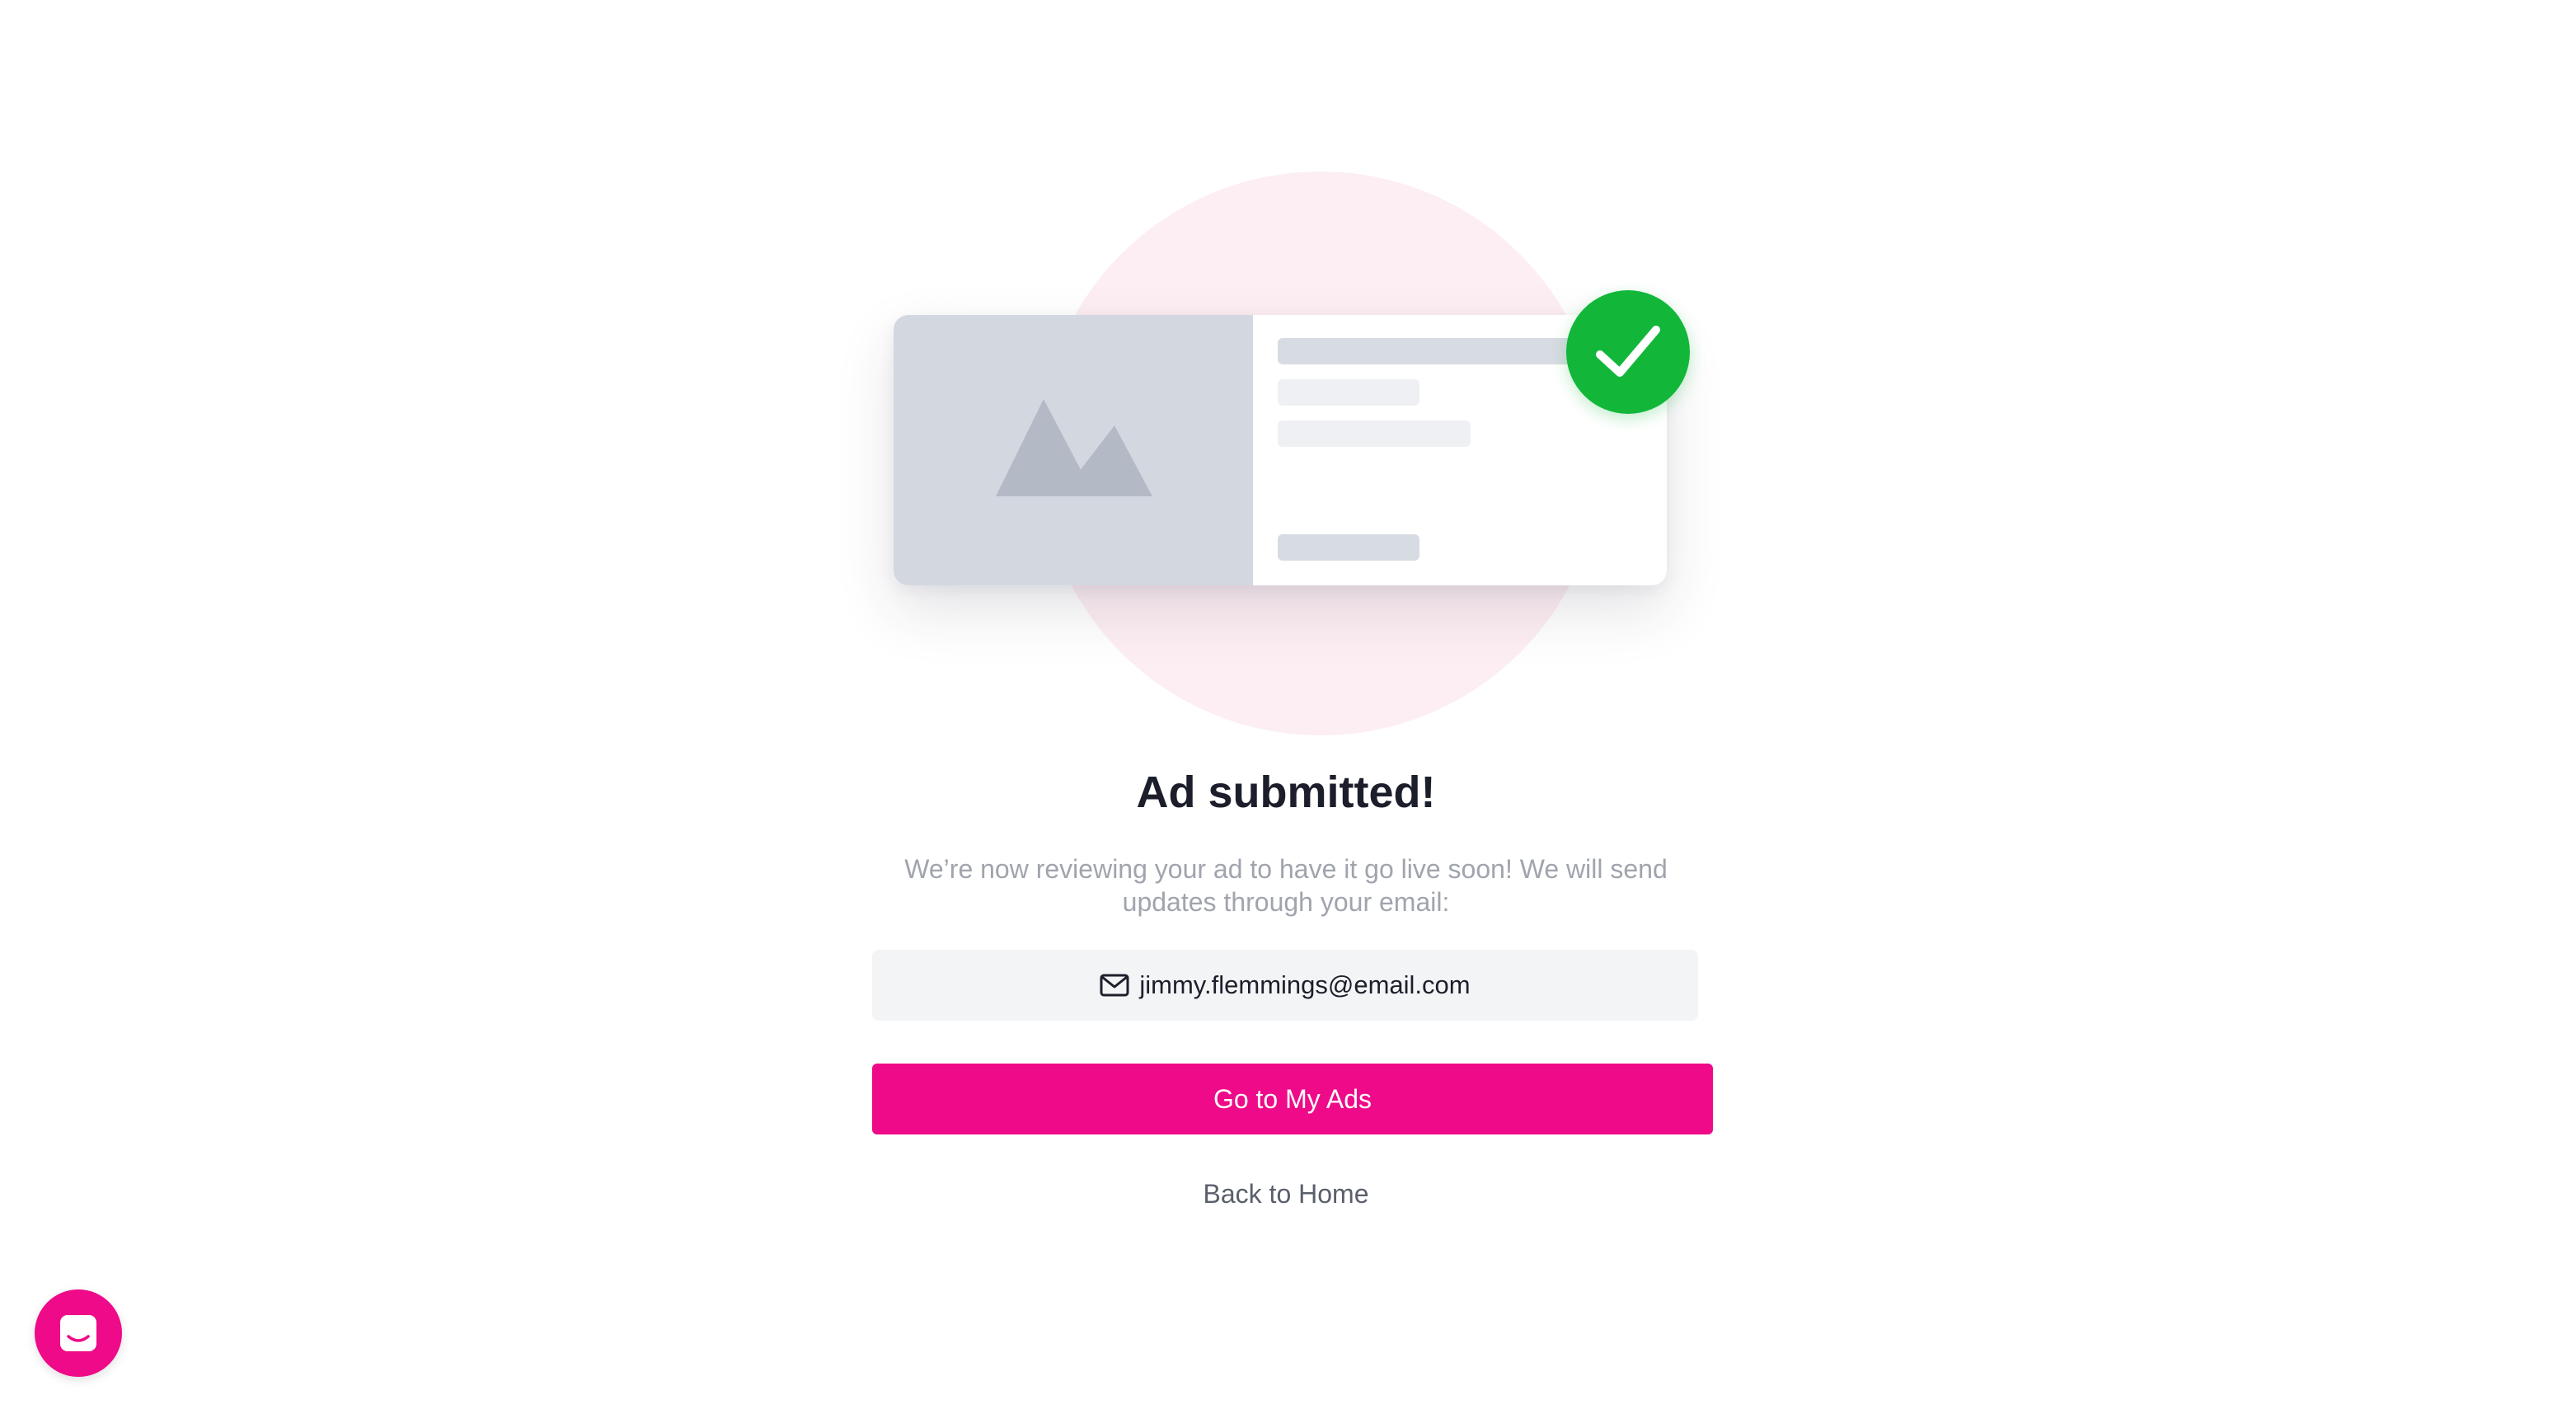 This screenshot has width=2576, height=1409. Describe the element at coordinates (1114, 986) in the screenshot. I see `mail-icon` at that location.